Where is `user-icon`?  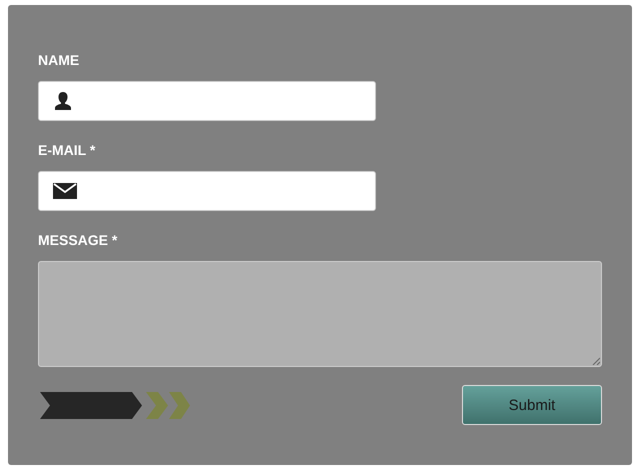 user-icon is located at coordinates (63, 101).